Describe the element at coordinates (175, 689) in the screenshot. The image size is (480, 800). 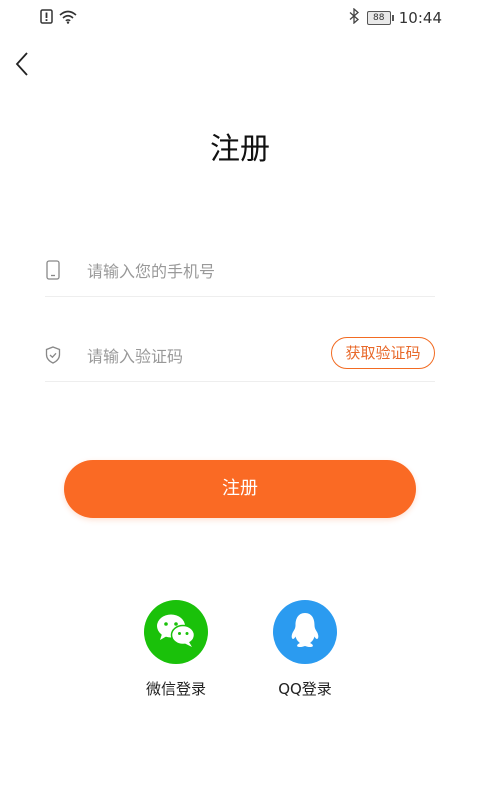
I see `wechat-login-label: 微信登录` at that location.